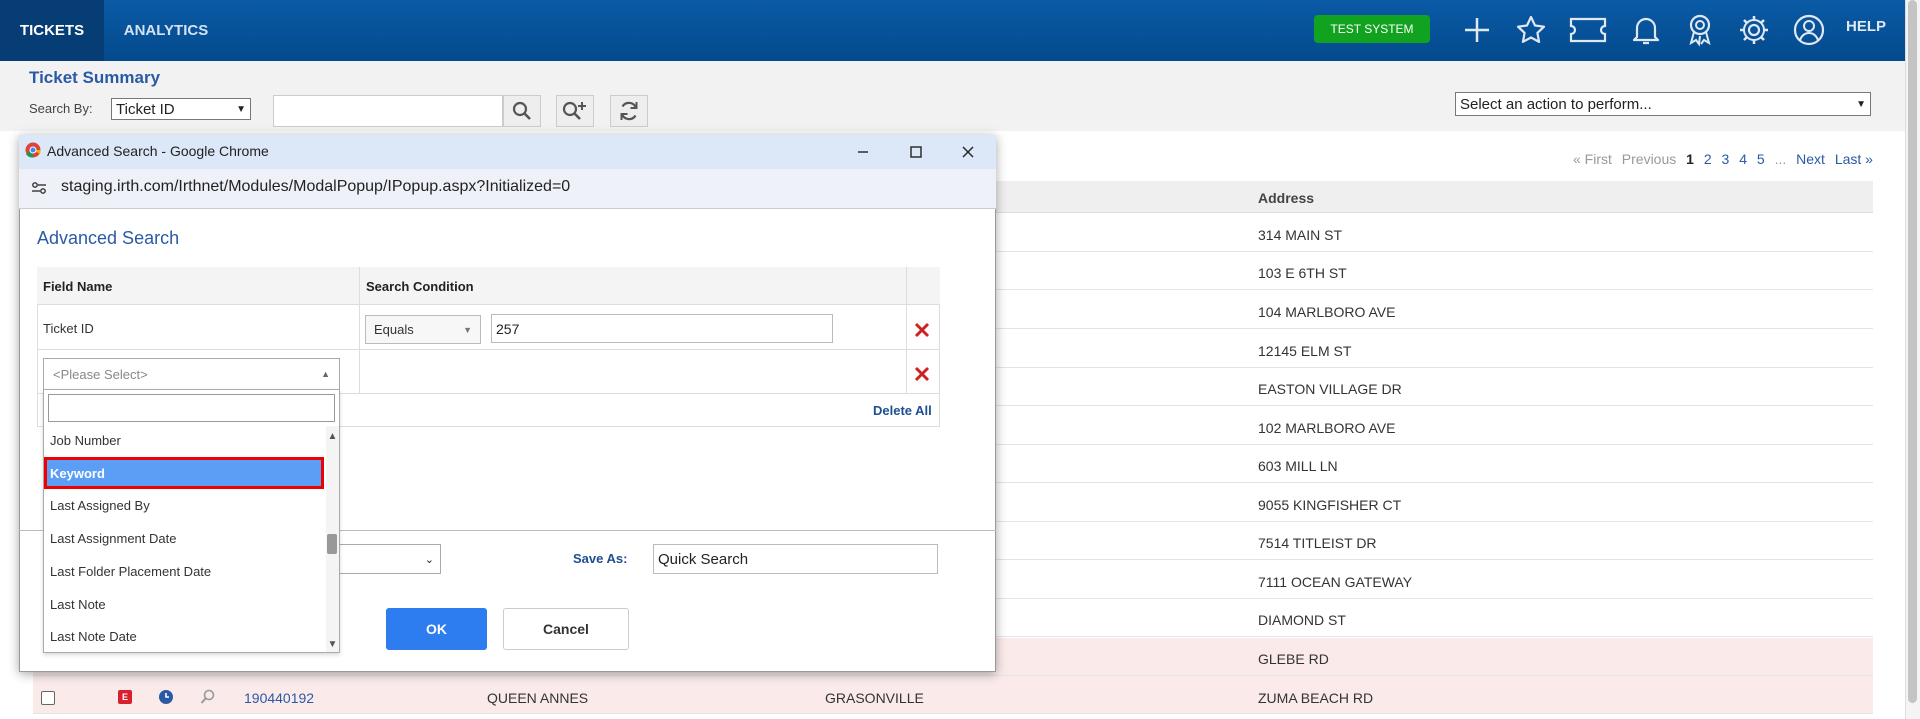 This screenshot has width=1920, height=719. I want to click on award-icon, so click(1700, 30).